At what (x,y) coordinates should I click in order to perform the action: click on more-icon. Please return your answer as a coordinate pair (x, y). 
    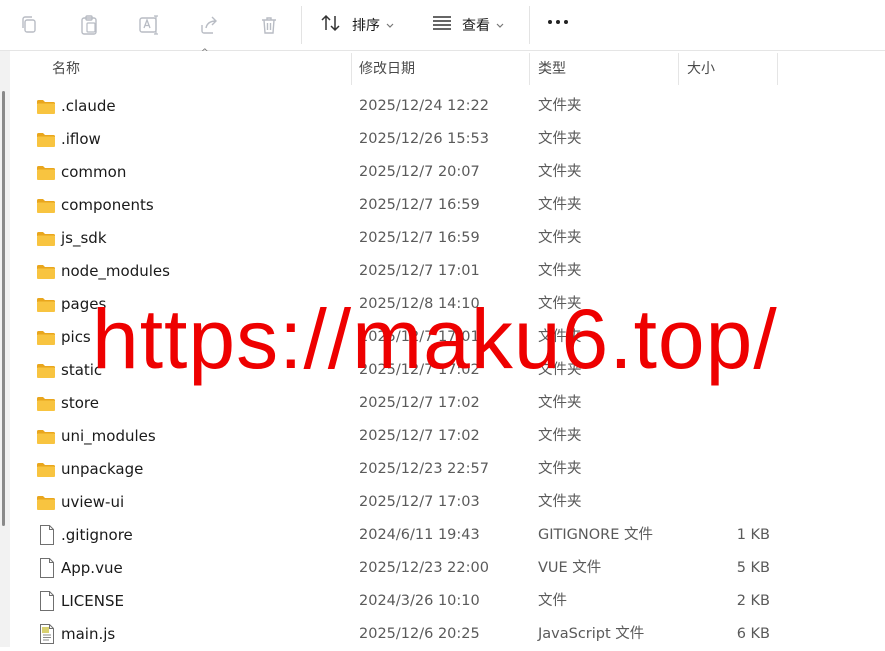
    Looking at the image, I should click on (558, 22).